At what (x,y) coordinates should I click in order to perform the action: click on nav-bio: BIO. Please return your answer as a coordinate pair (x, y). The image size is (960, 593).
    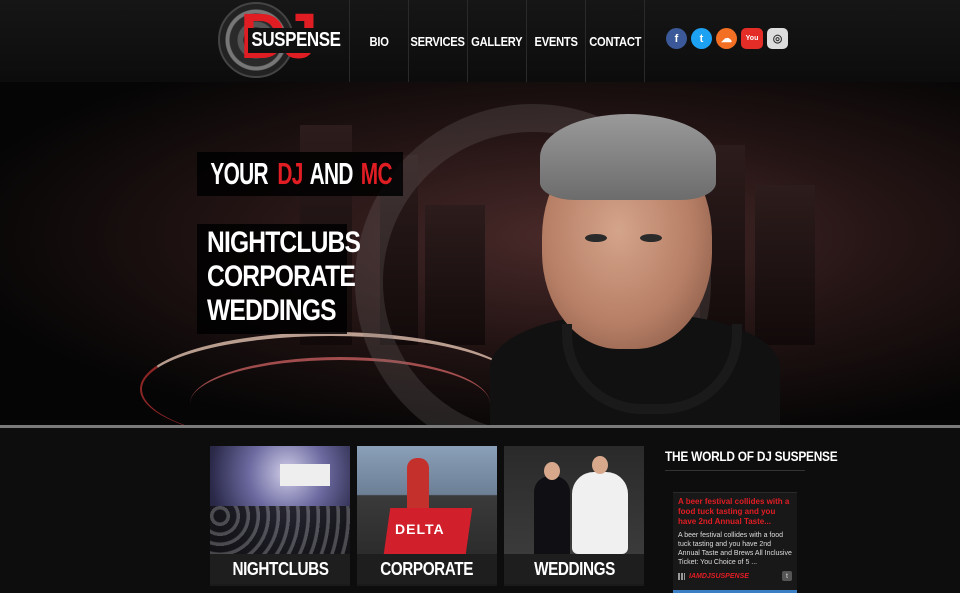
    Looking at the image, I should click on (379, 41).